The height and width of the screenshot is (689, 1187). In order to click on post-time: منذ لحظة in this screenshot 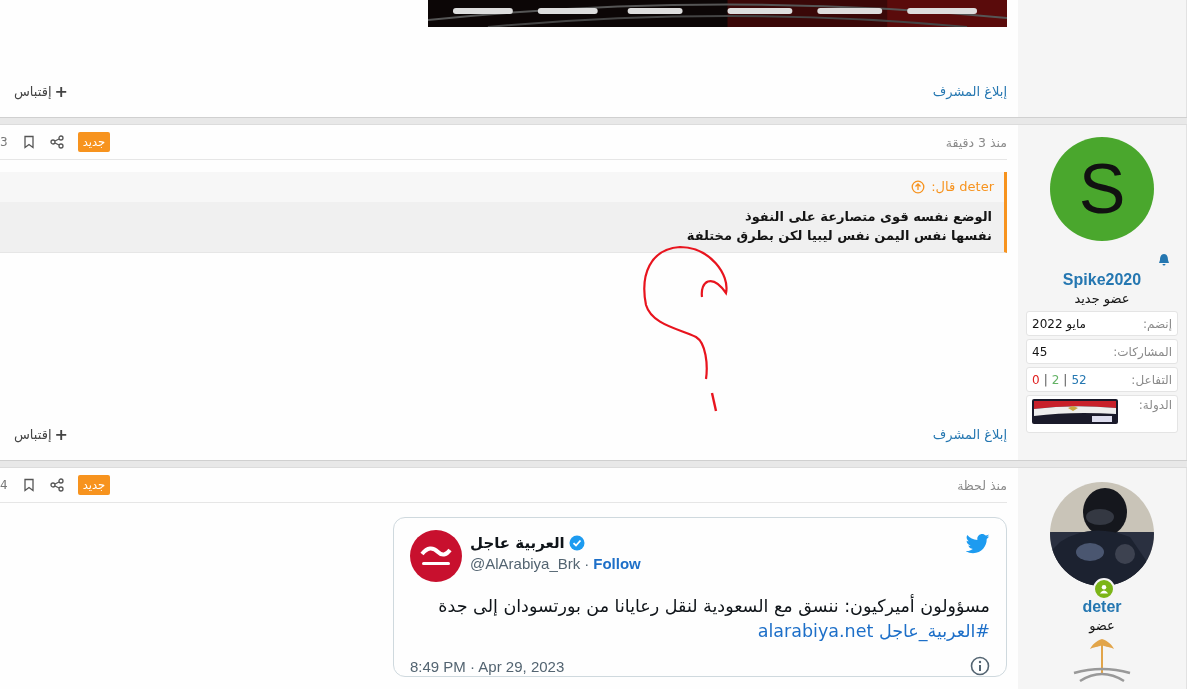, I will do `click(982, 485)`.